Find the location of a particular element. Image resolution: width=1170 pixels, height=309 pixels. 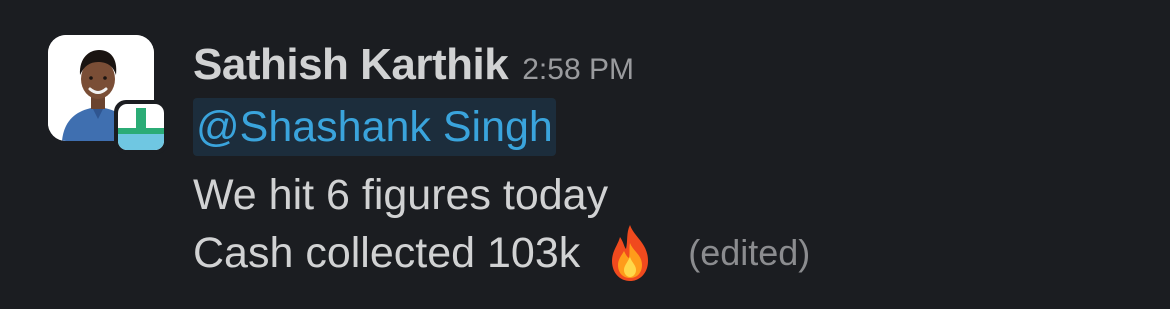

app-badge-icon is located at coordinates (141, 127).